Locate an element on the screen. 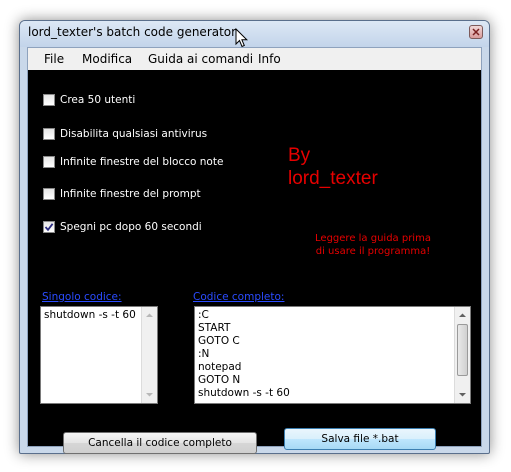  credit-label: By lord_texter is located at coordinates (333, 167).